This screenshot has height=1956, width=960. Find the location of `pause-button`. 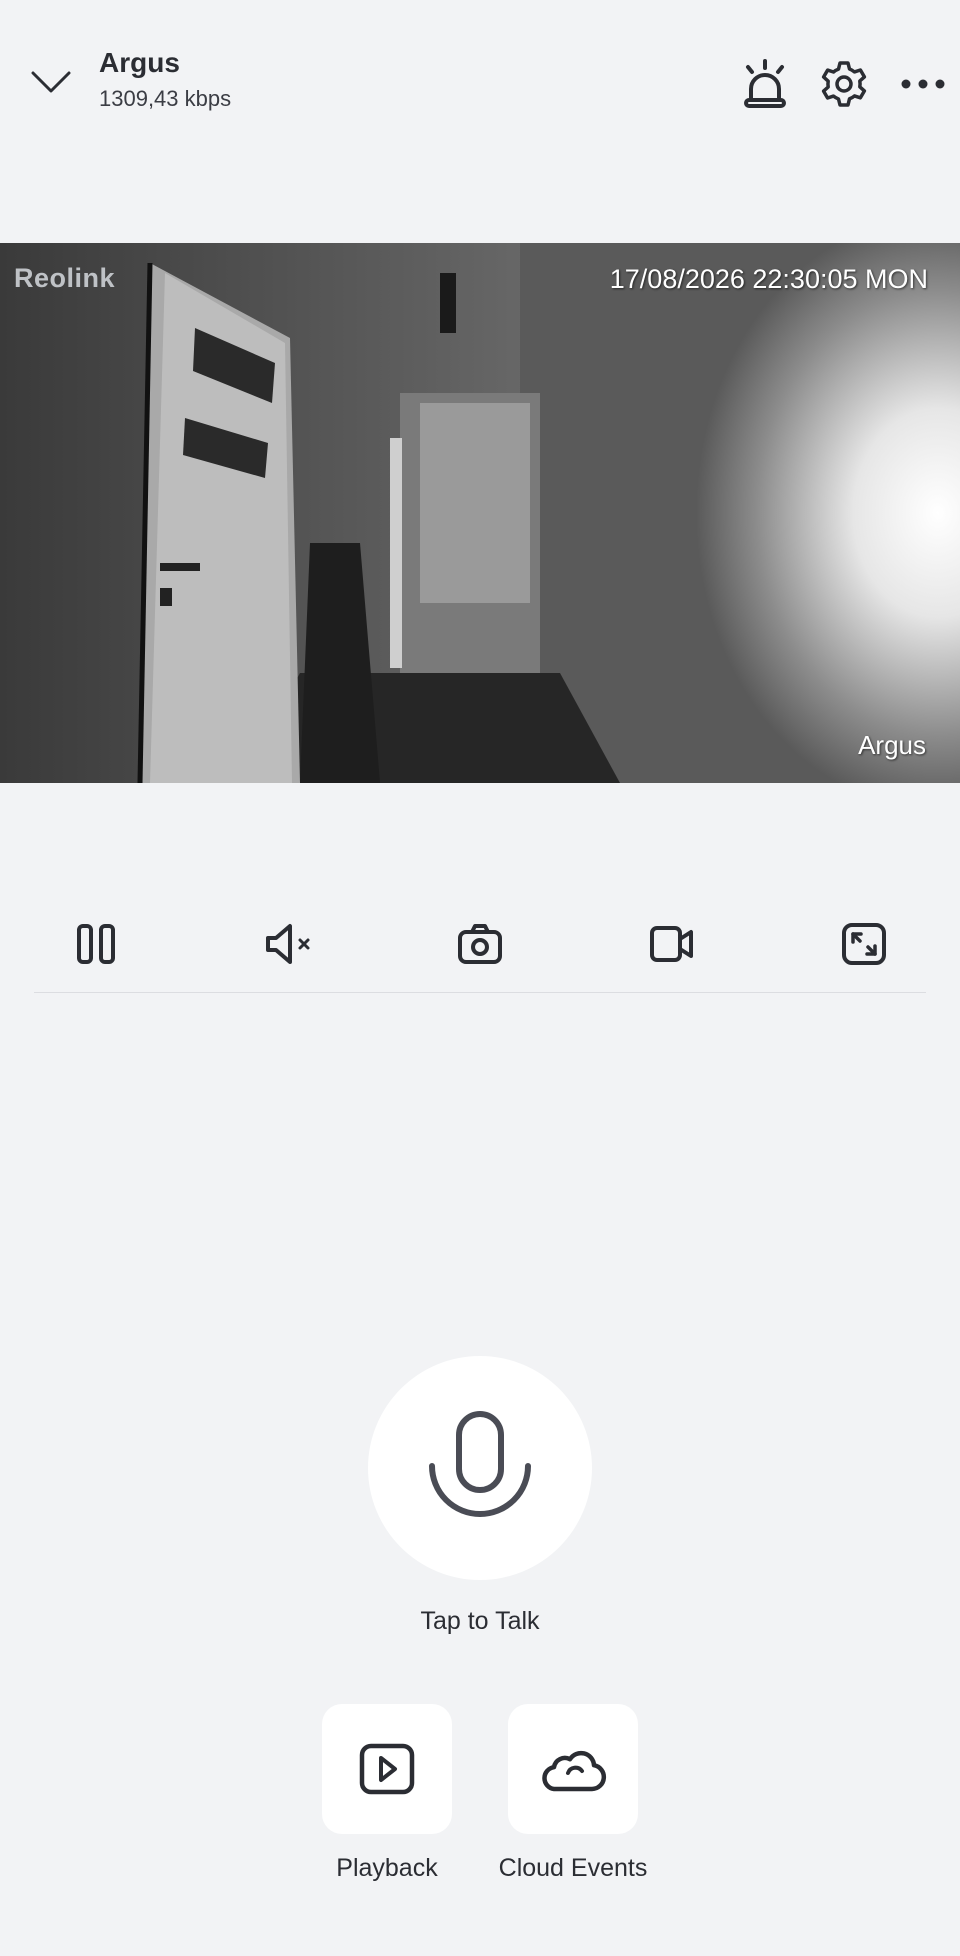

pause-button is located at coordinates (96, 944).